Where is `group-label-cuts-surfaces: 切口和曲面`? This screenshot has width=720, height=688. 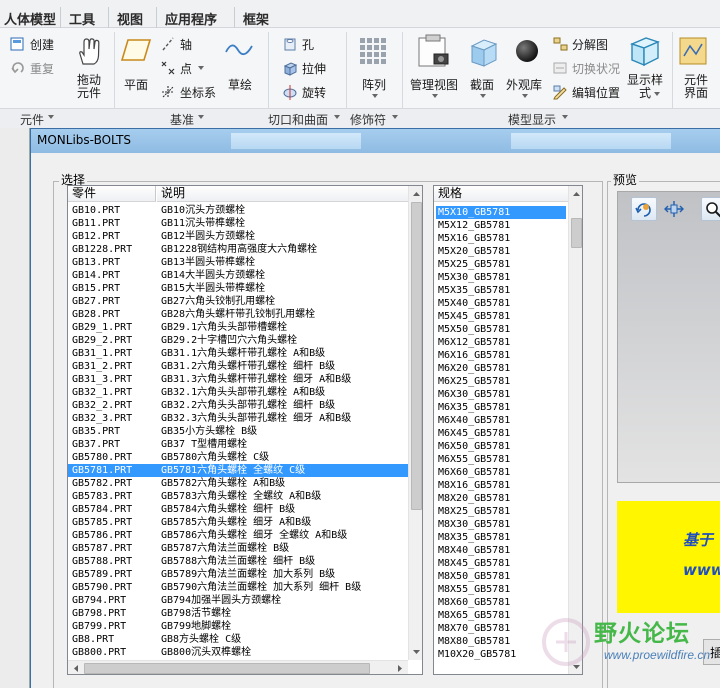 group-label-cuts-surfaces: 切口和曲面 is located at coordinates (298, 119).